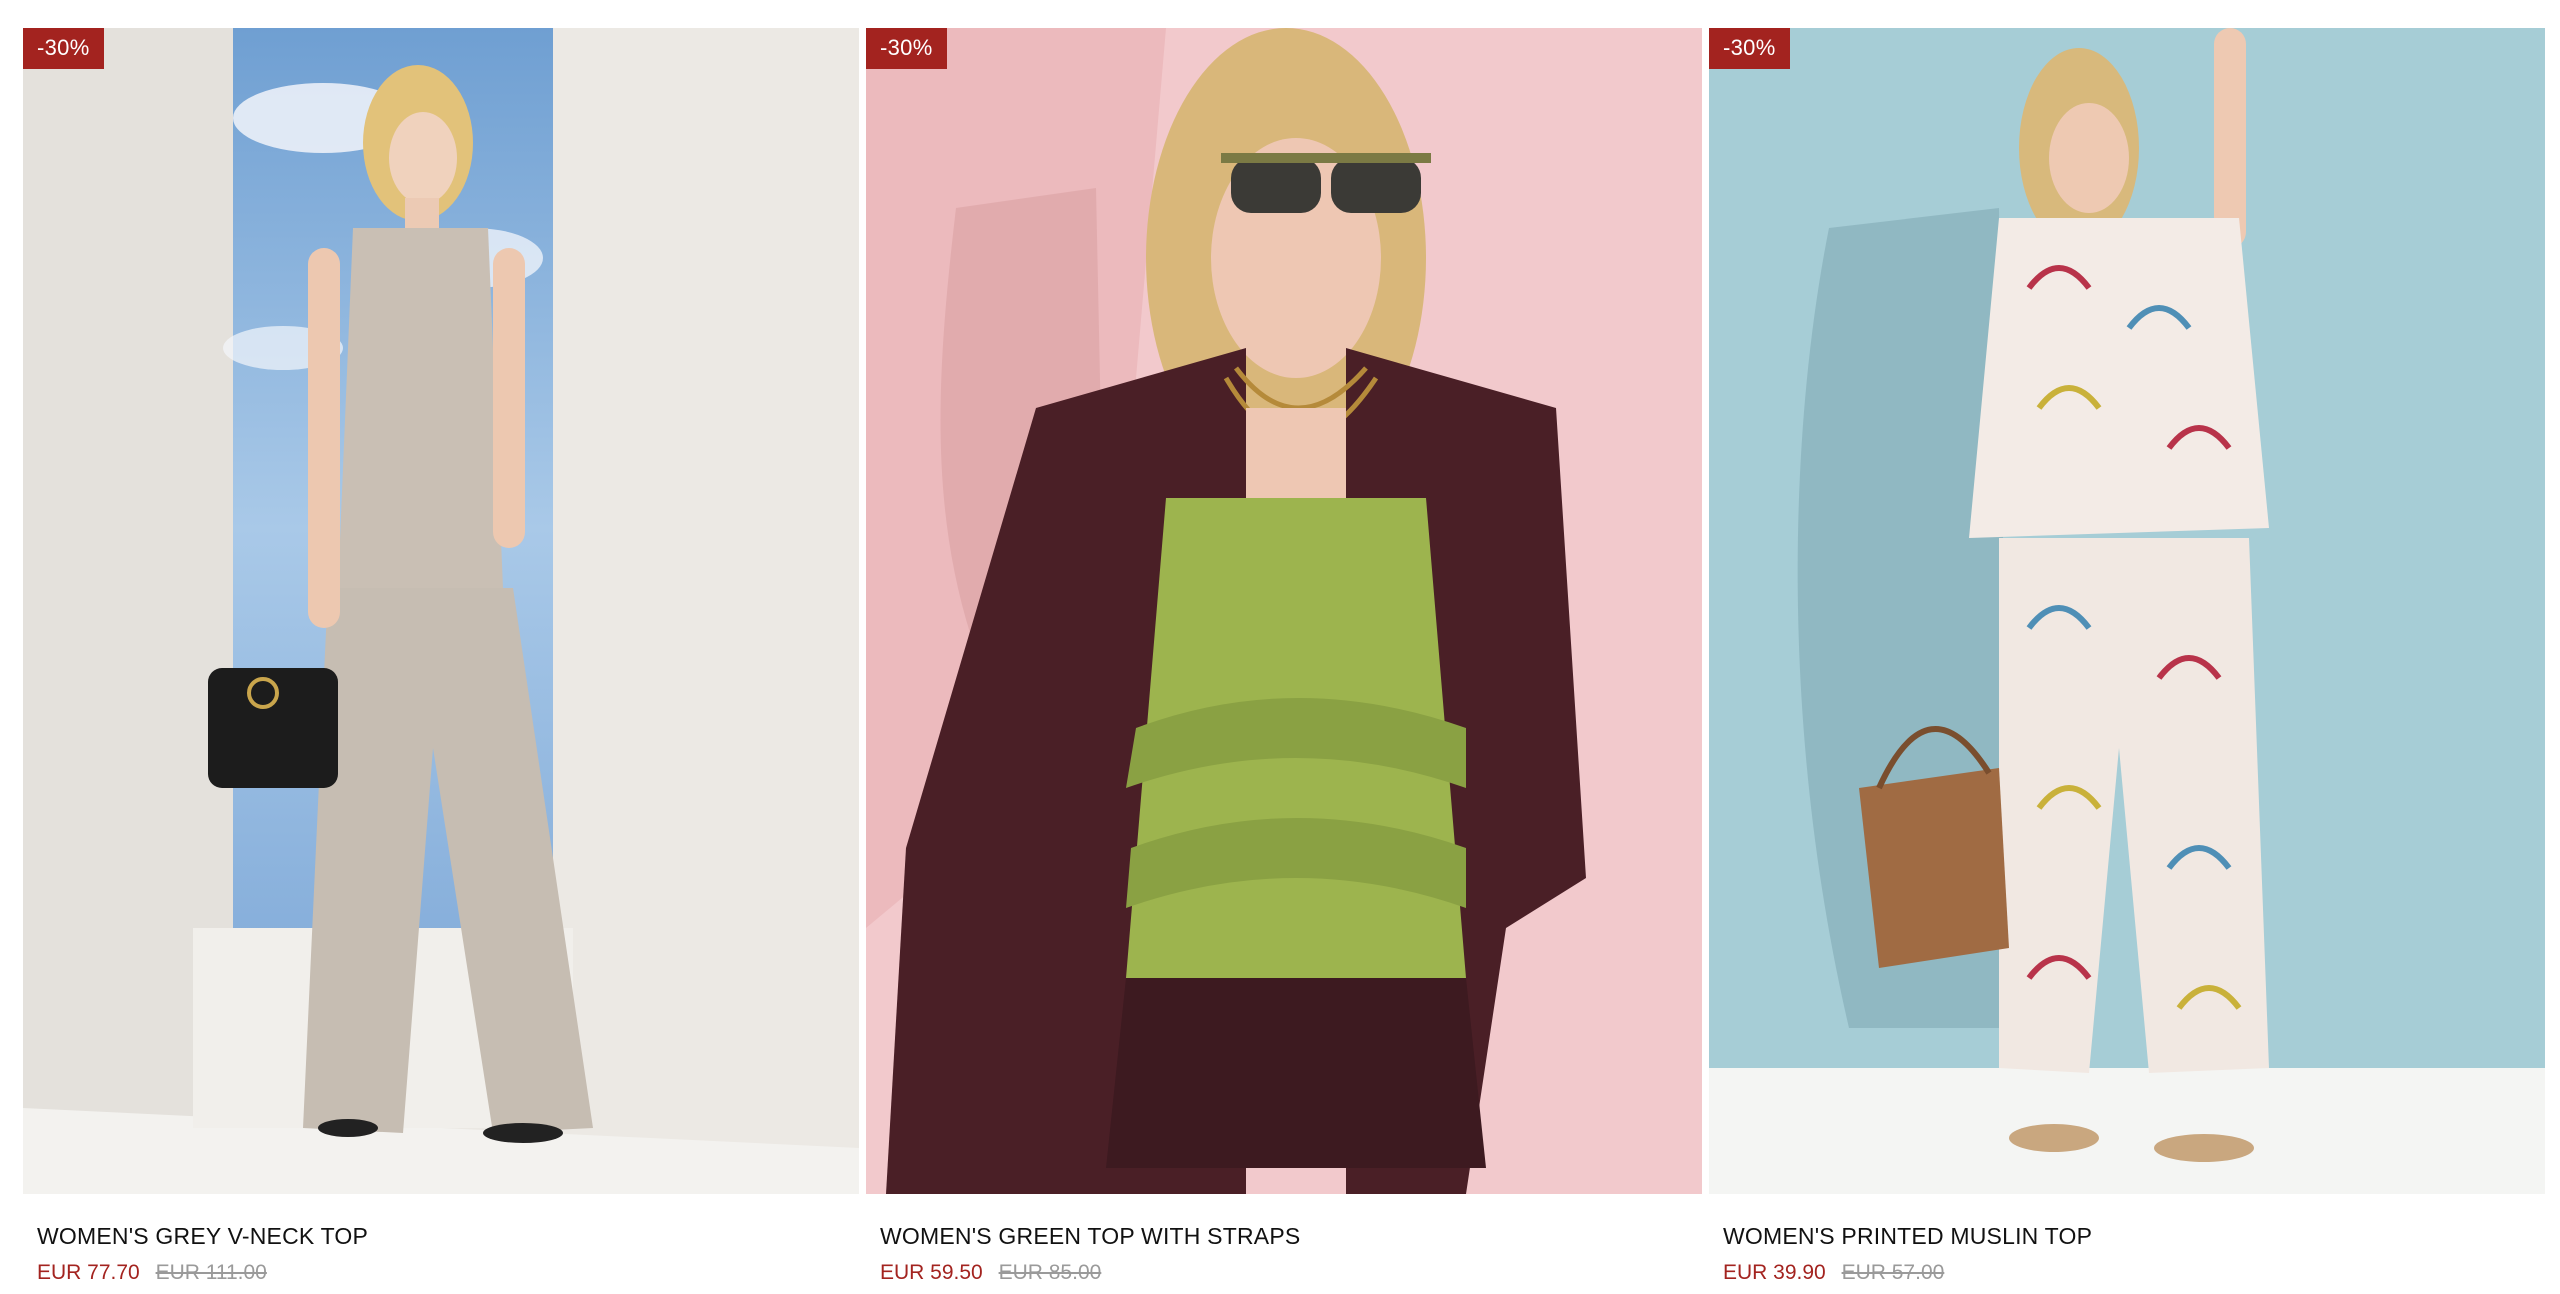  I want to click on product-name: WOMEN'S GREEN TOP WITH STRAPS, so click(1284, 1236).